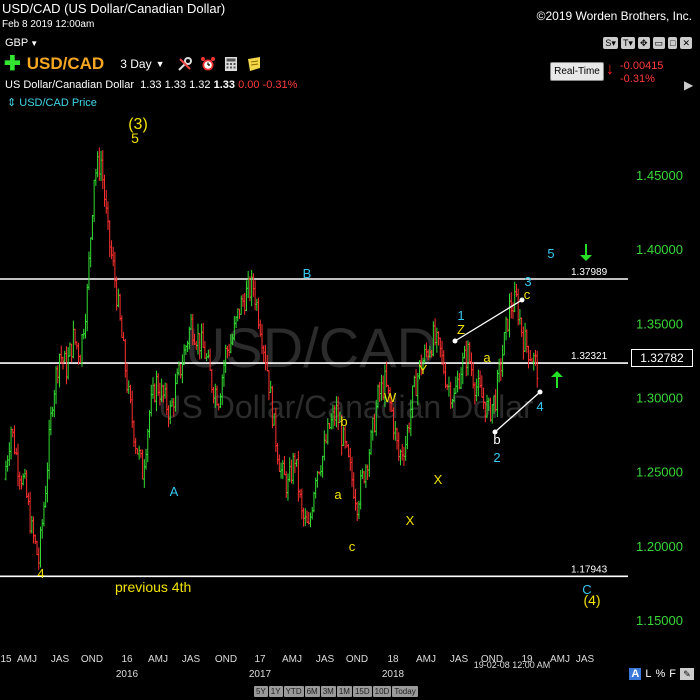 Image resolution: width=700 pixels, height=700 pixels. Describe the element at coordinates (328, 691) in the screenshot. I see `timeframe-button: 3M` at that location.